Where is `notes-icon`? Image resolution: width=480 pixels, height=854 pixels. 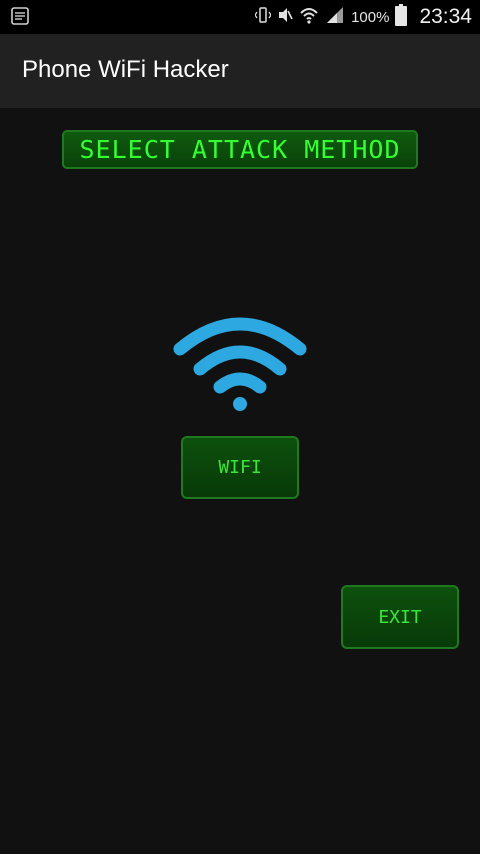
notes-icon is located at coordinates (20, 18).